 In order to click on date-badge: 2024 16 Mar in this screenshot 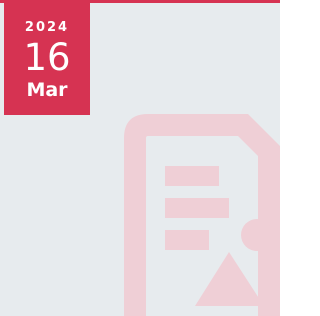, I will do `click(47, 59)`.